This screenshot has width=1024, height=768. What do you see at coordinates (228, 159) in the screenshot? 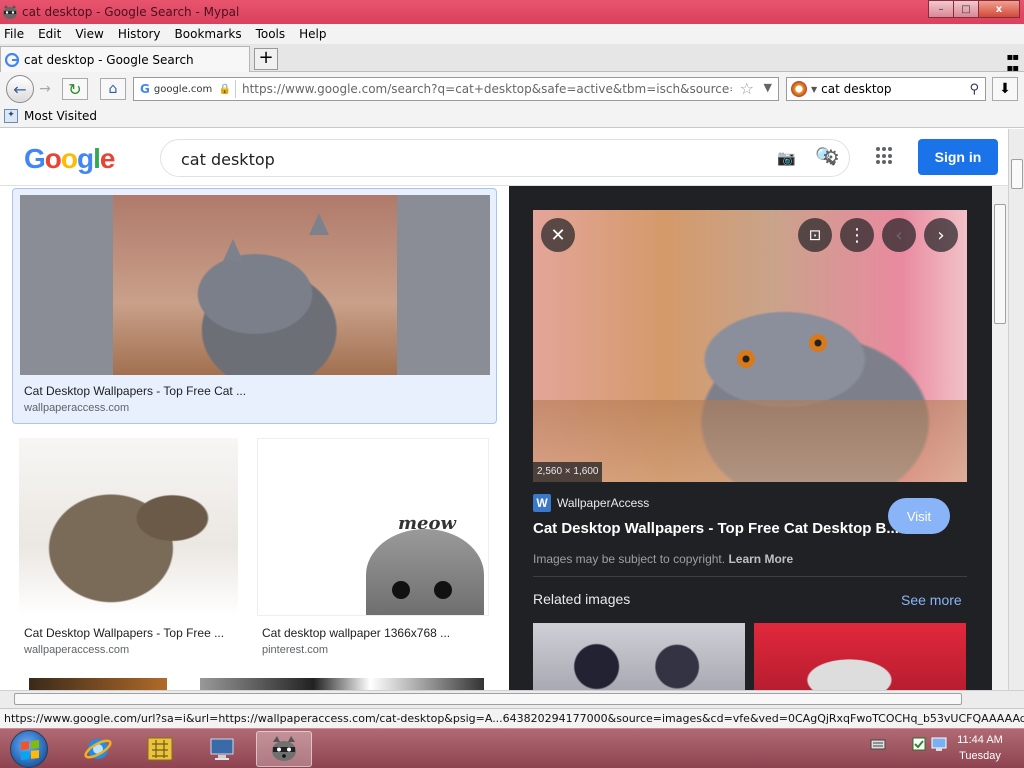
I see `google-search-input: cat desktop` at bounding box center [228, 159].